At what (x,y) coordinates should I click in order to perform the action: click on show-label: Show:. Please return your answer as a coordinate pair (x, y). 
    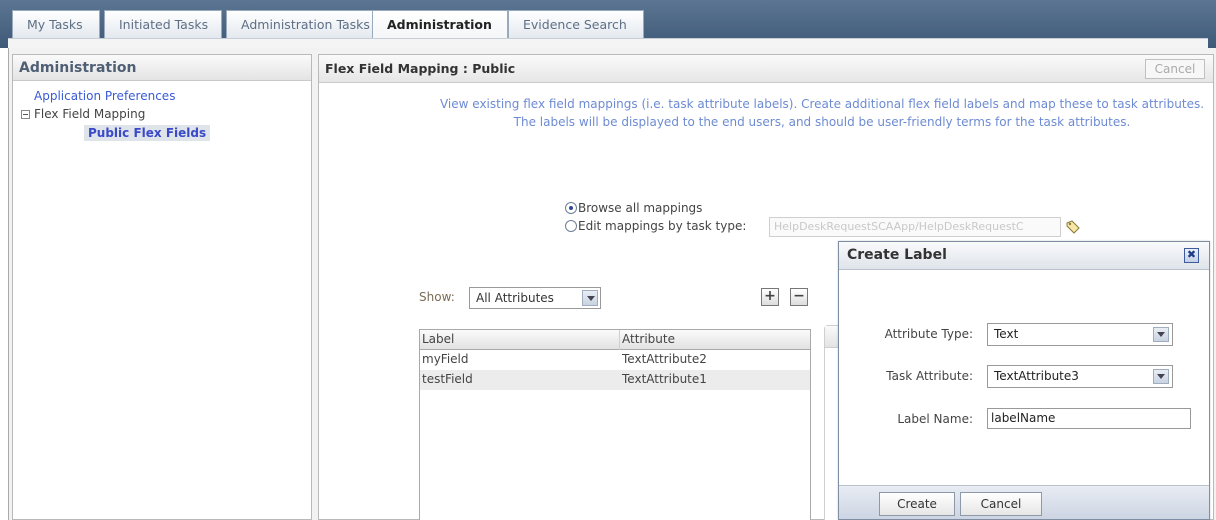
    Looking at the image, I should click on (437, 297).